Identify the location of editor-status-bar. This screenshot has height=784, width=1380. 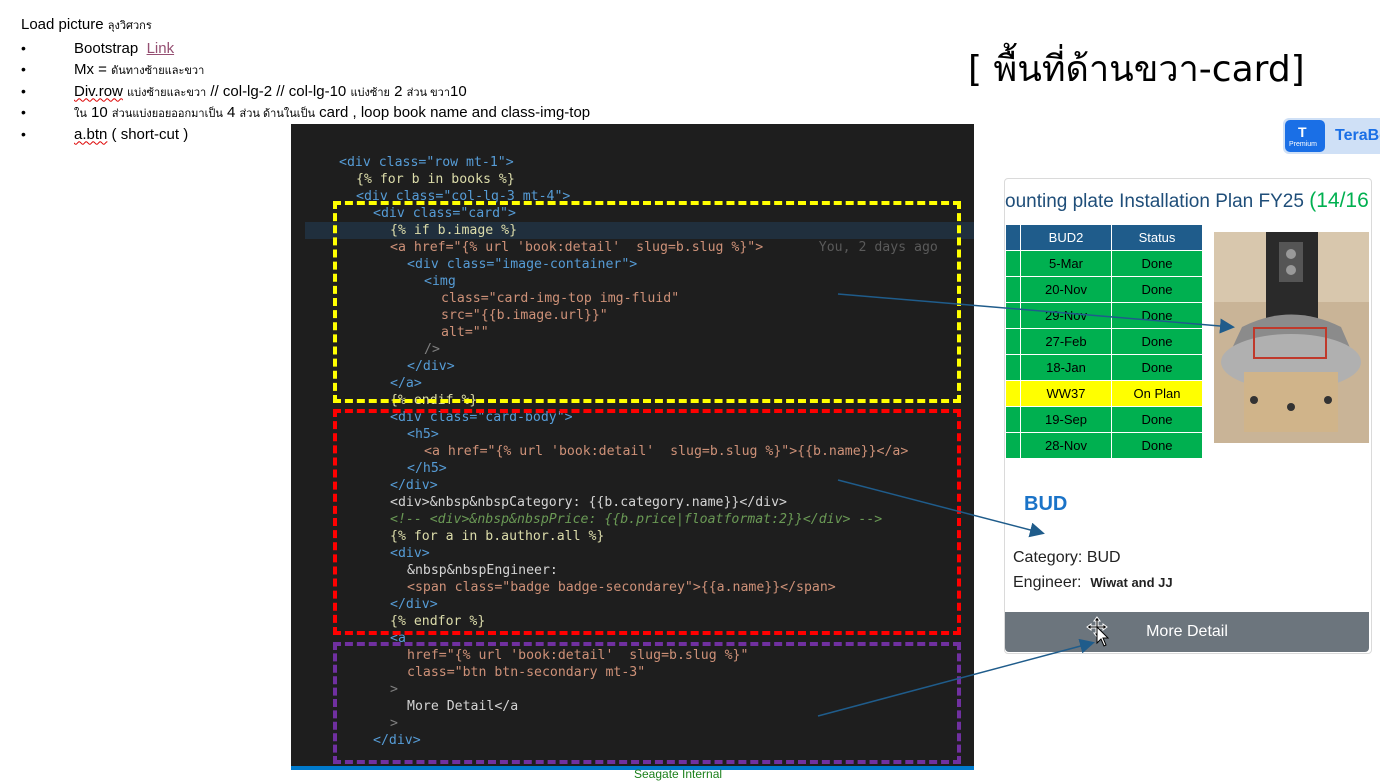
(632, 768).